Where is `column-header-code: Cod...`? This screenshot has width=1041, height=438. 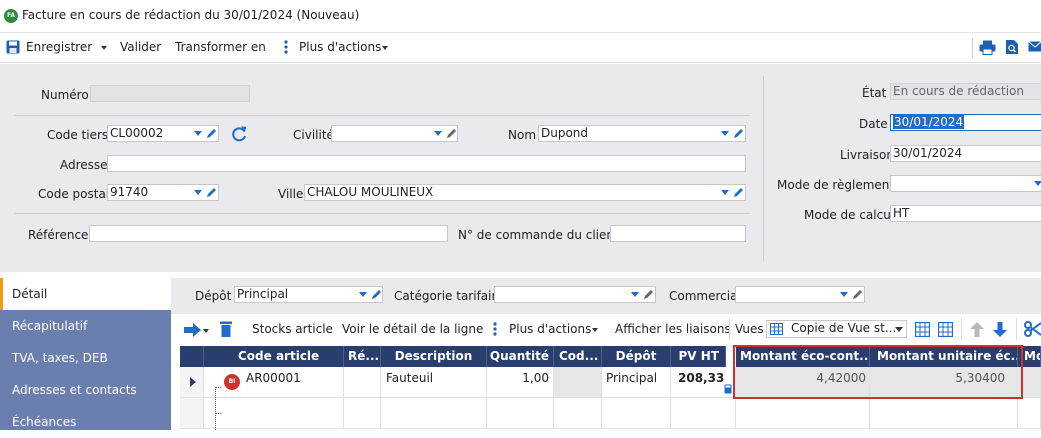
column-header-code: Cod... is located at coordinates (578, 356).